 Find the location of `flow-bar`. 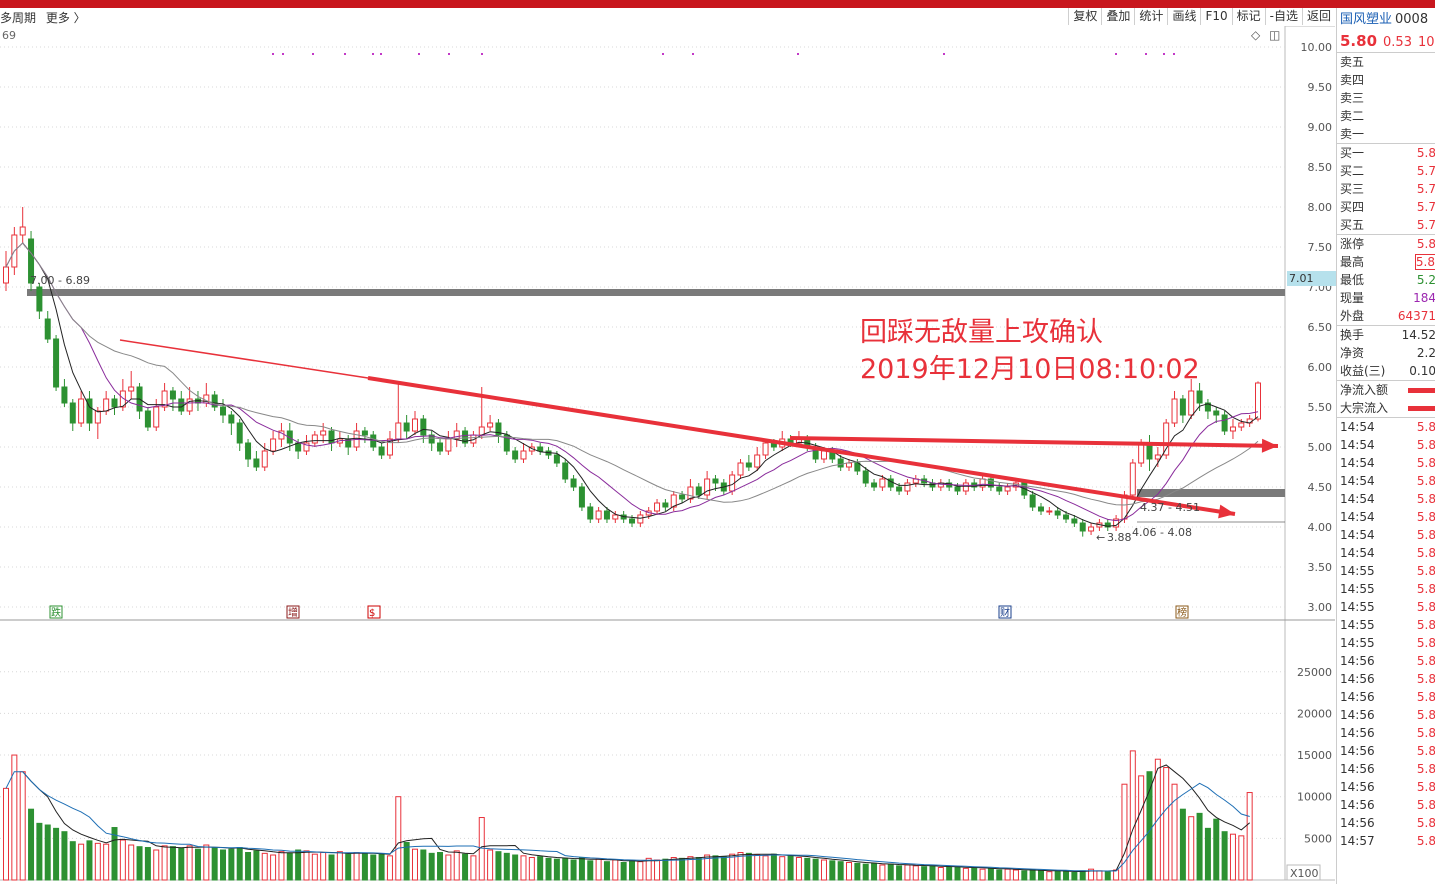

flow-bar is located at coordinates (1421, 408).